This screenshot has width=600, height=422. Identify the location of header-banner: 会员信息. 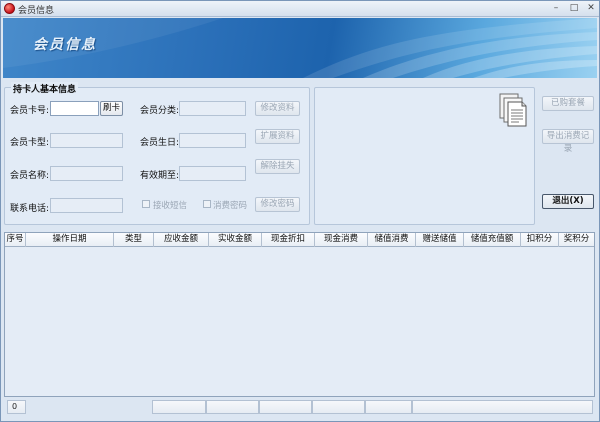
(300, 48).